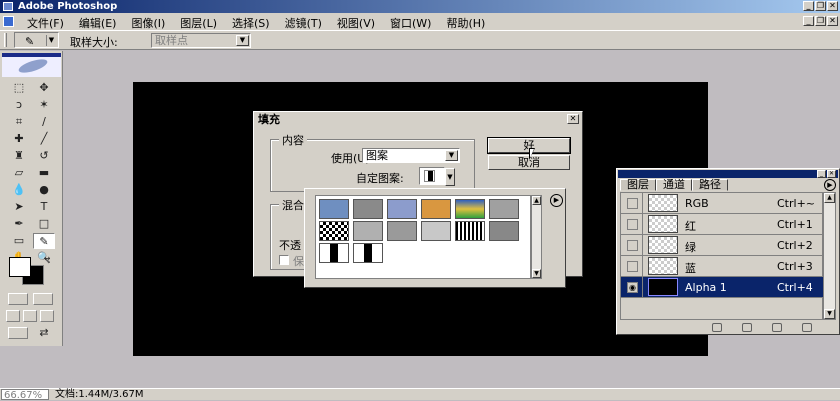 The height and width of the screenshot is (401, 840). What do you see at coordinates (198, 23) in the screenshot?
I see `menu-item-3: 图层(L)` at bounding box center [198, 23].